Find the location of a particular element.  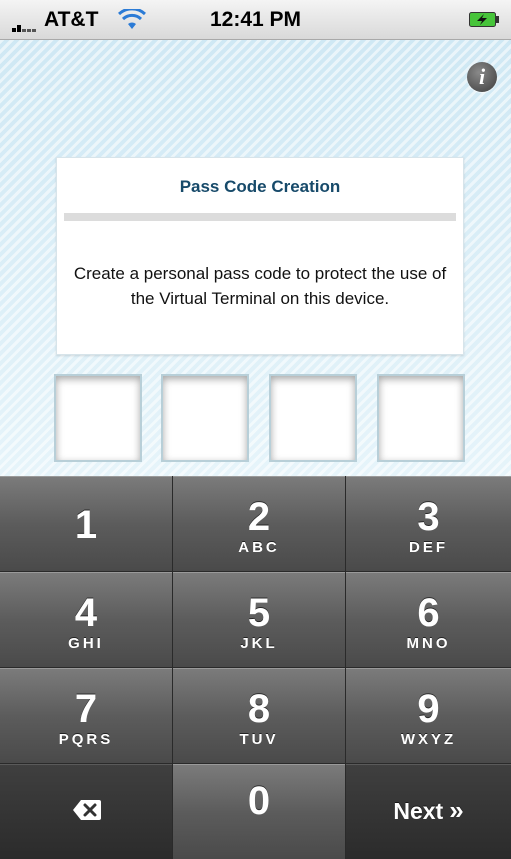

key-letters: PQRS is located at coordinates (86, 739).